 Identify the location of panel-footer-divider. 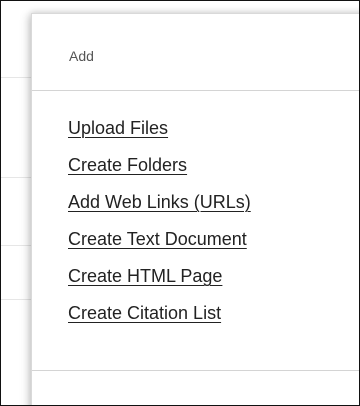
(195, 370).